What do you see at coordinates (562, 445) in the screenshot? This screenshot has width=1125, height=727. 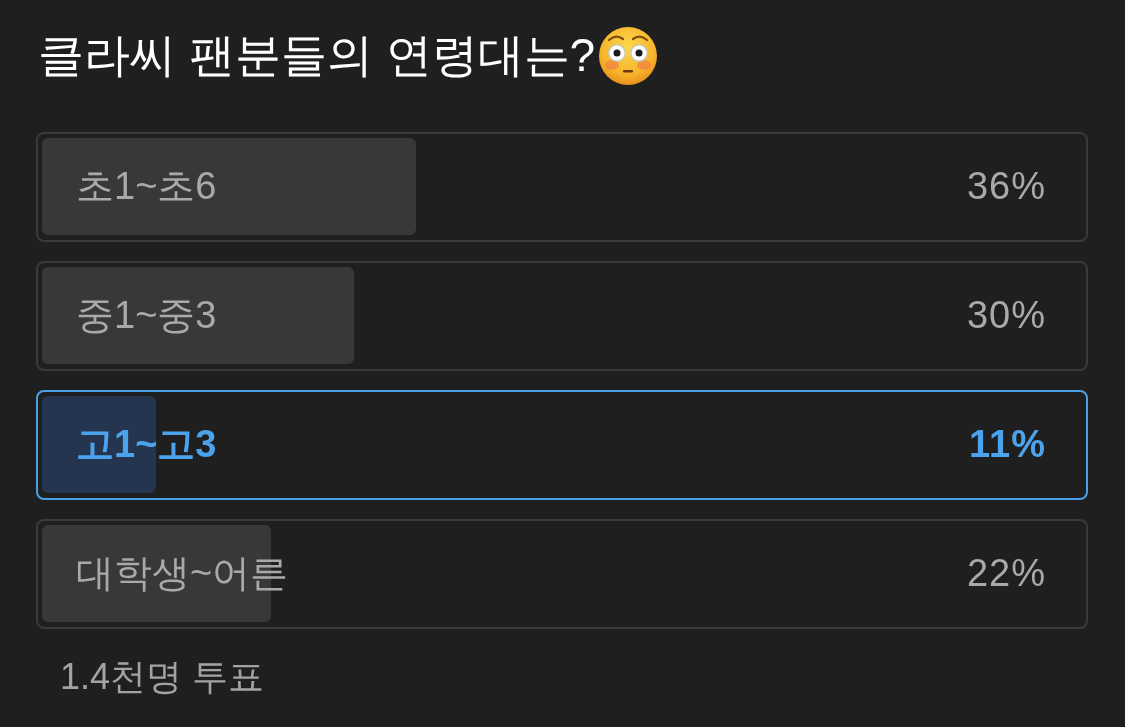 I see `poll-option: 고1~고3 11%` at bounding box center [562, 445].